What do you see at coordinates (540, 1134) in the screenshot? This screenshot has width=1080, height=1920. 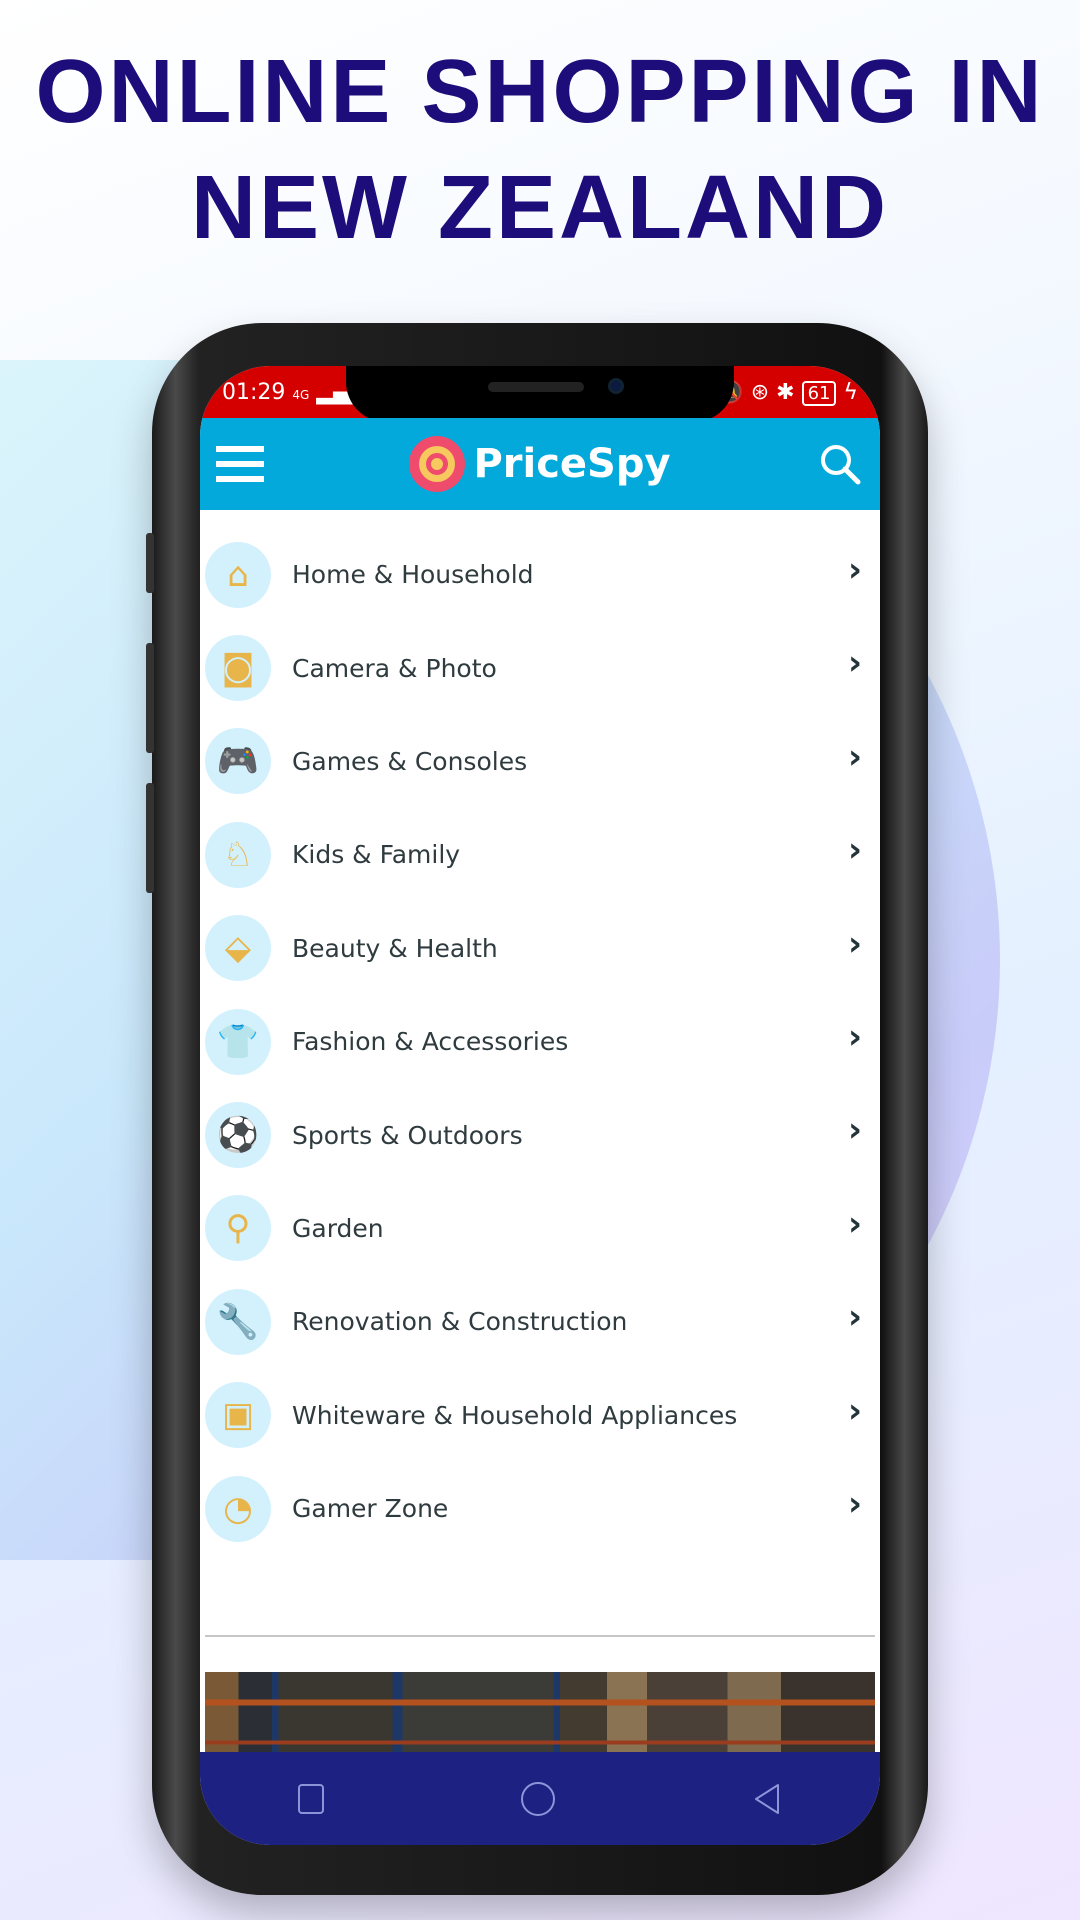 I see `category-item: ⚽ Sports & Outdoors ›` at bounding box center [540, 1134].